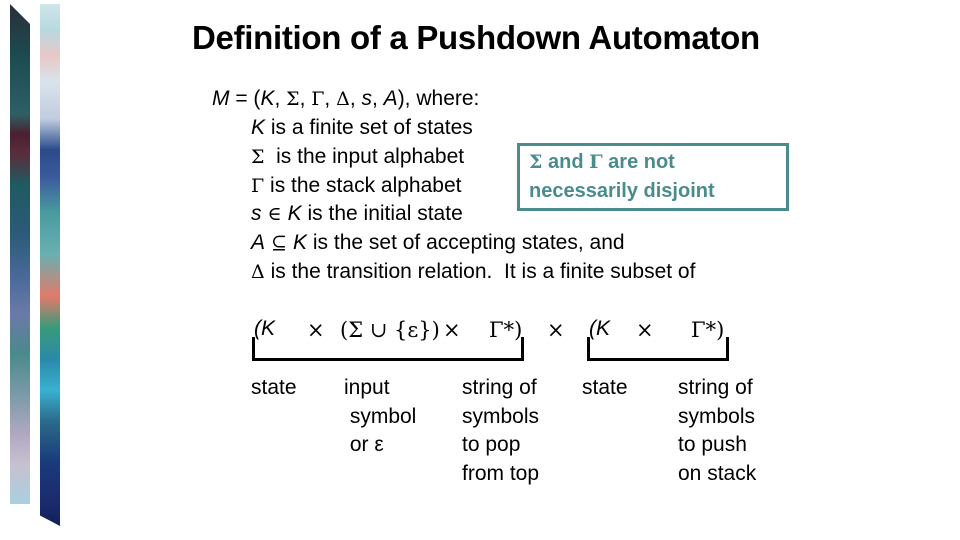 This screenshot has height=540, width=960. I want to click on definition-item-stack-alphabet: Γ is the stack alphabet, so click(356, 185).